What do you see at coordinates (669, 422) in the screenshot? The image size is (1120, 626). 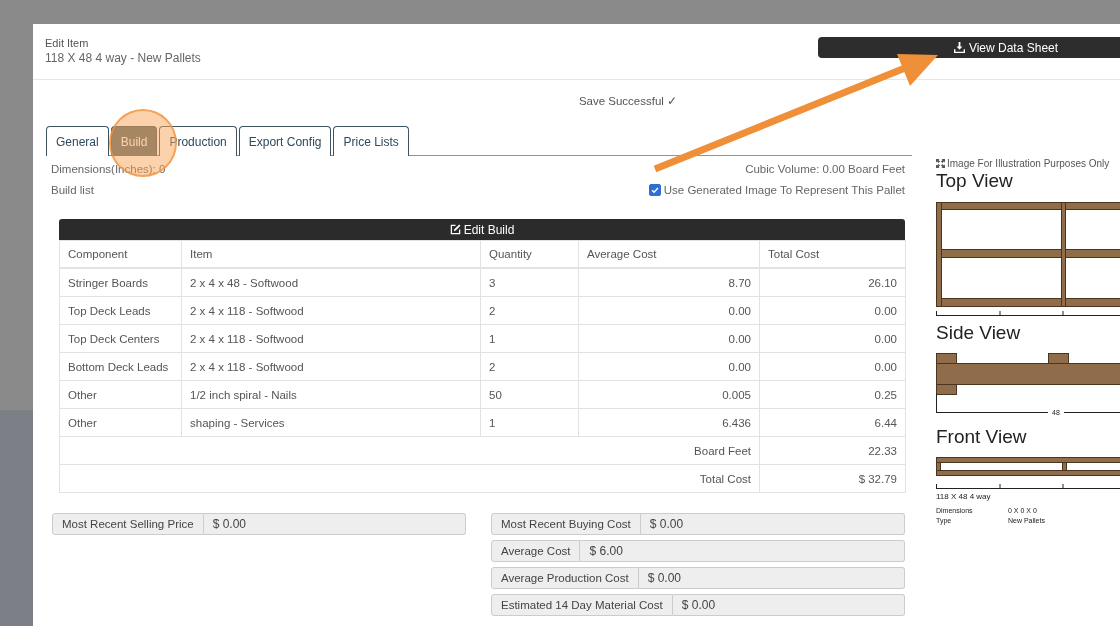 I see `table-cell: 6.436` at bounding box center [669, 422].